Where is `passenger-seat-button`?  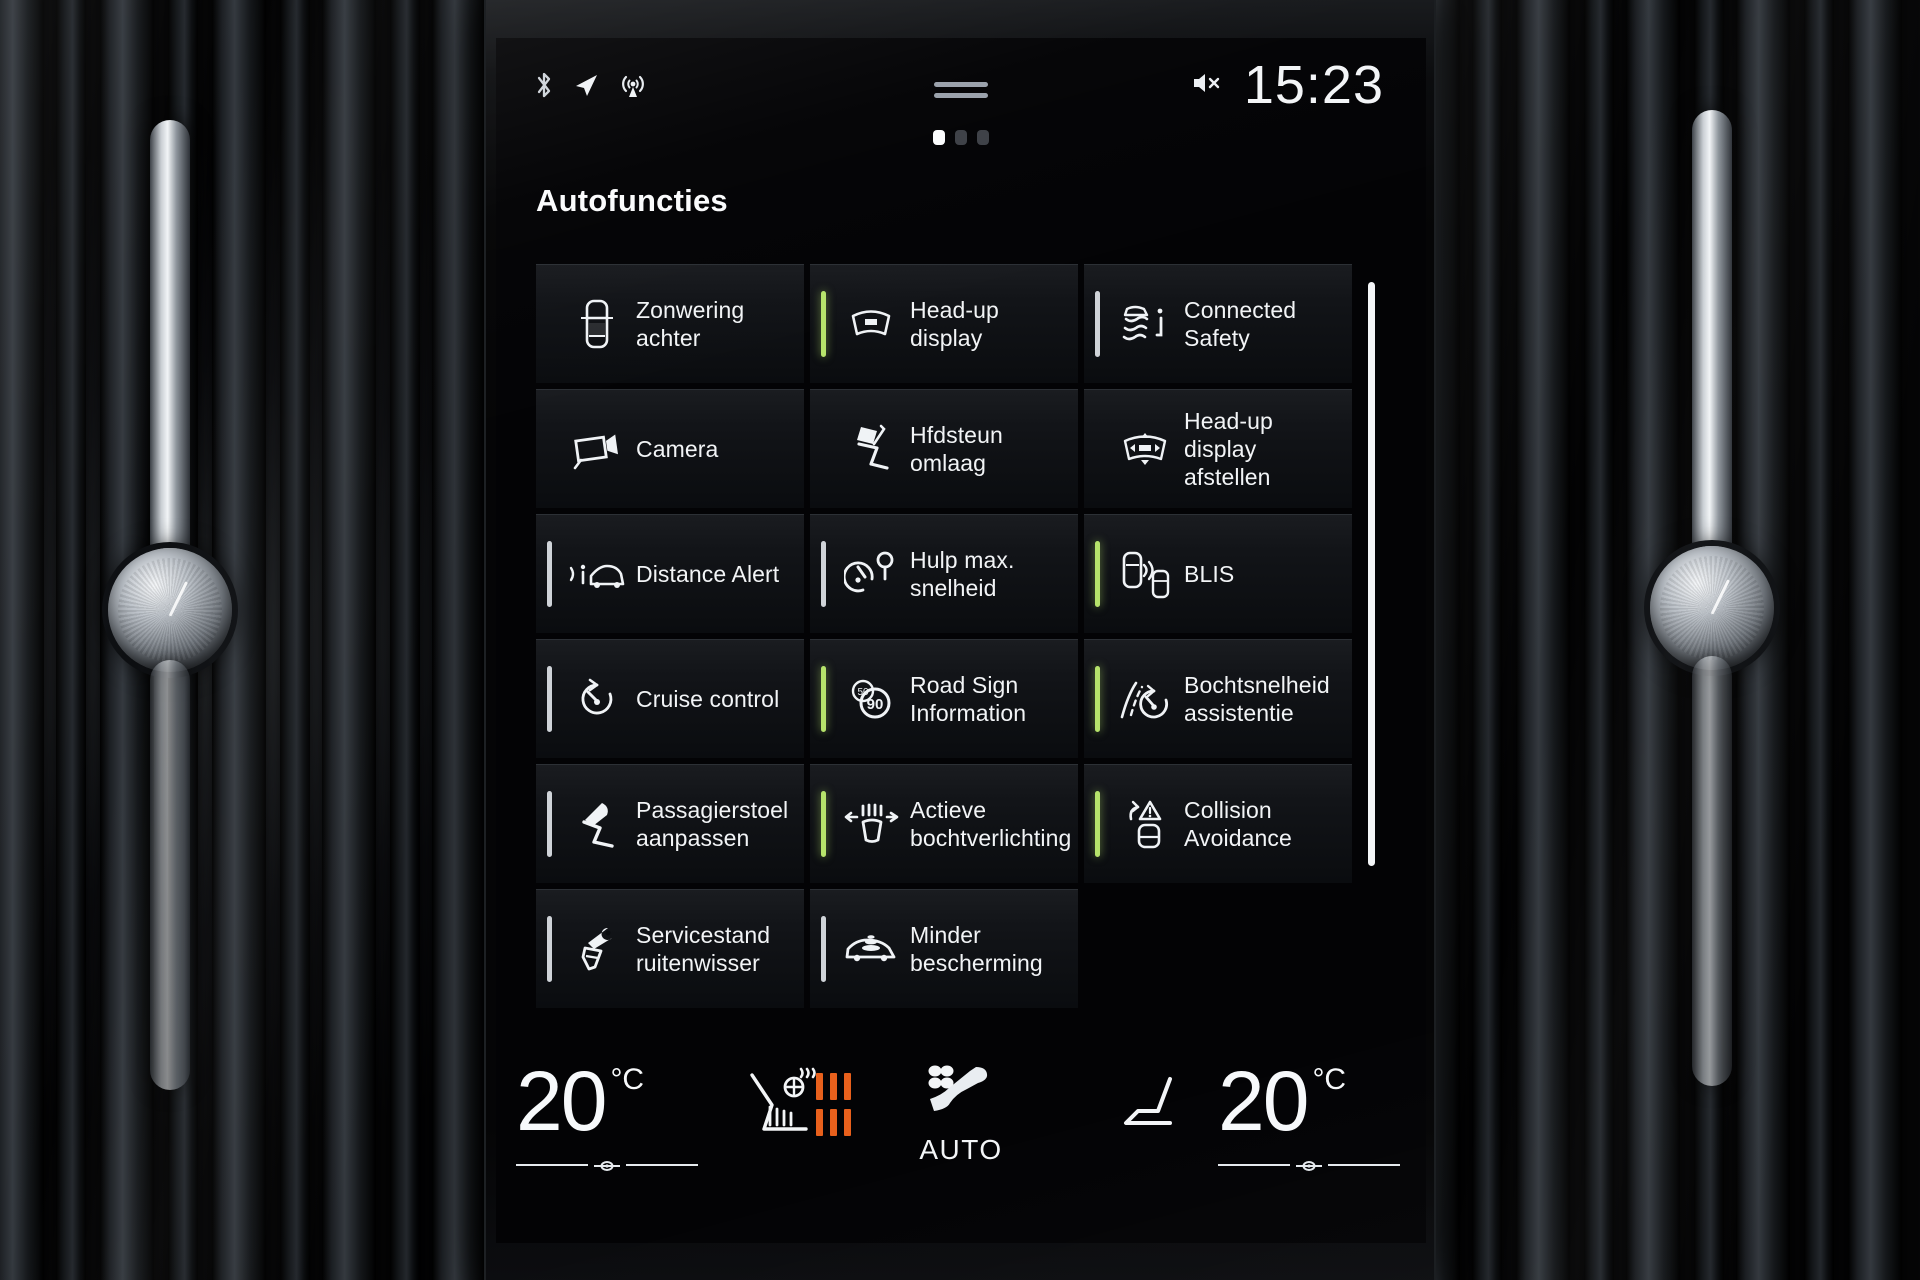
passenger-seat-button is located at coordinates (1156, 1108).